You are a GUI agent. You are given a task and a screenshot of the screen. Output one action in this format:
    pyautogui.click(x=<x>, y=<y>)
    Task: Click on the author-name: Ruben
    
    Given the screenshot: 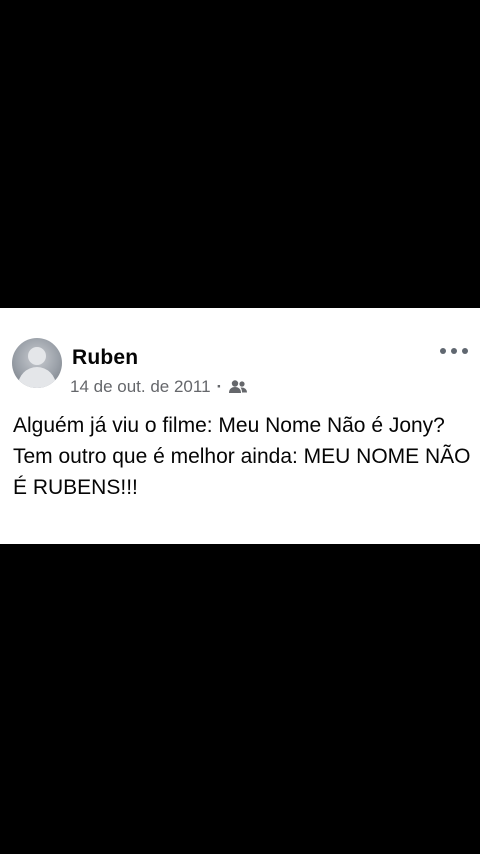 What is the action you would take?
    pyautogui.click(x=105, y=358)
    